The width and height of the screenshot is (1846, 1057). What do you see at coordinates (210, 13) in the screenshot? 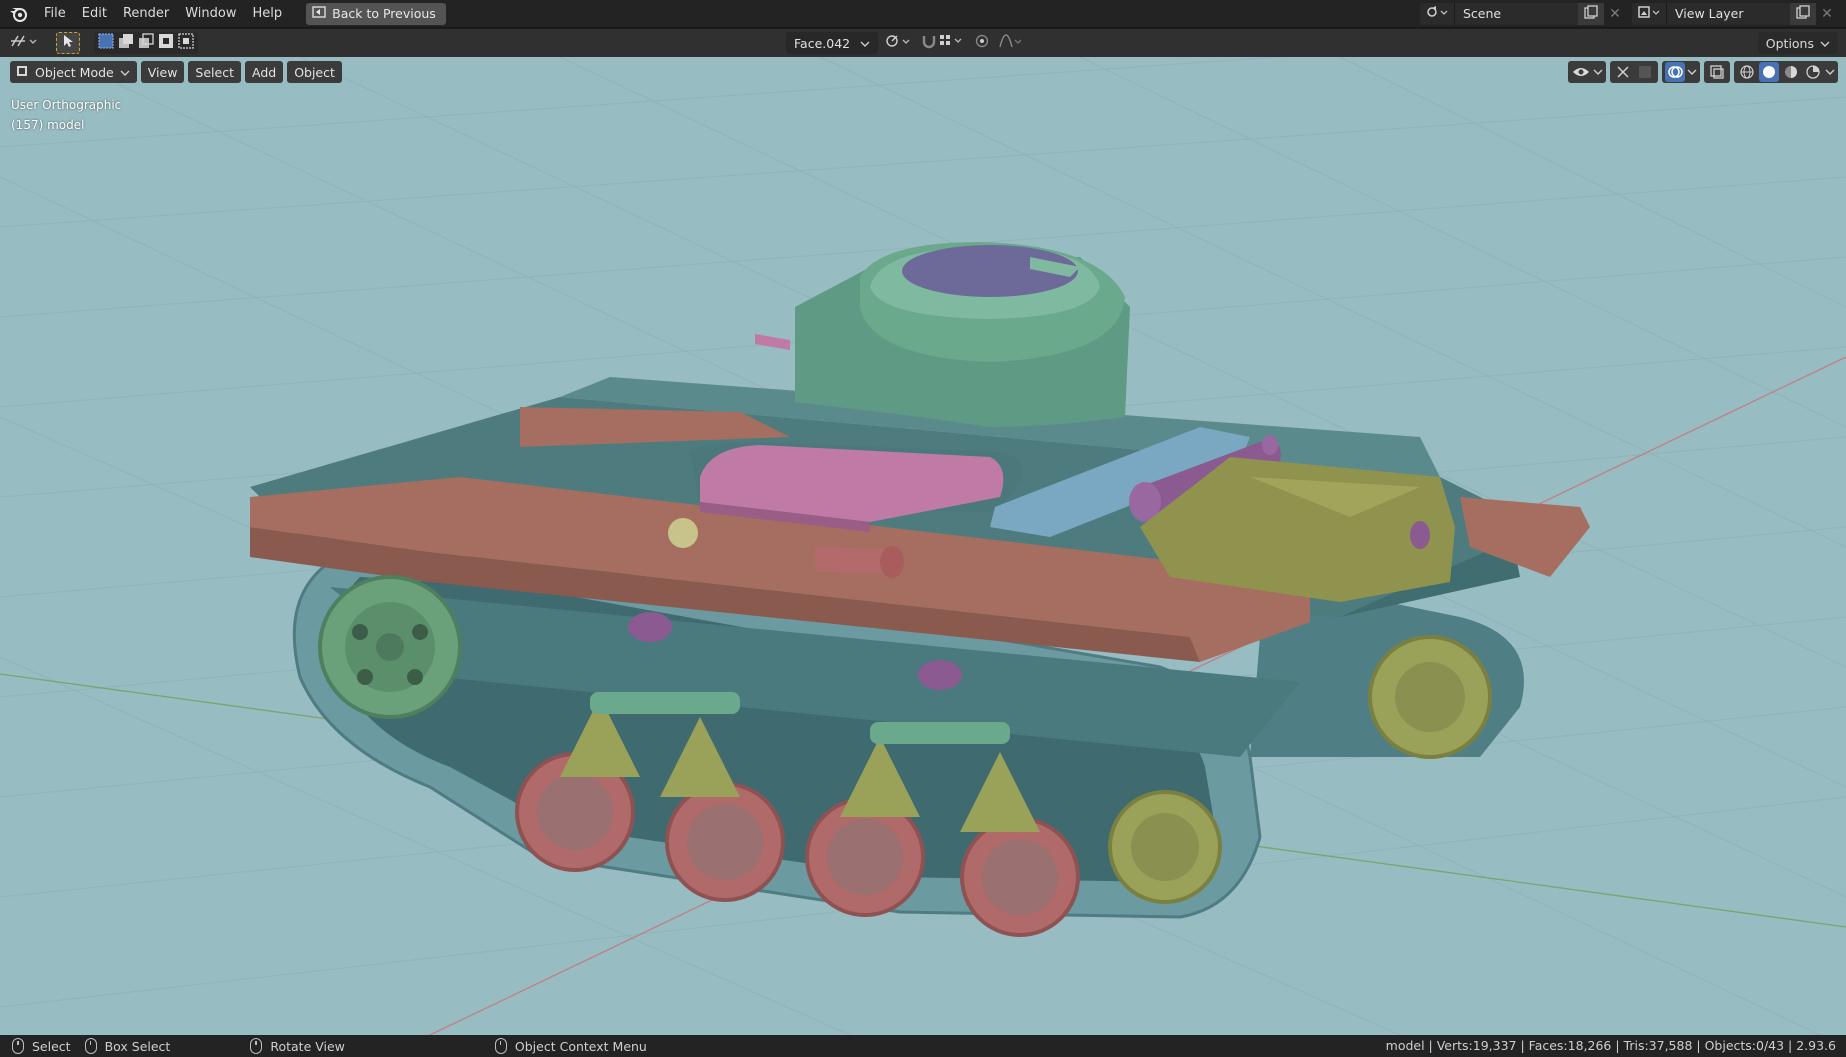
I see `menu-window: Window` at bounding box center [210, 13].